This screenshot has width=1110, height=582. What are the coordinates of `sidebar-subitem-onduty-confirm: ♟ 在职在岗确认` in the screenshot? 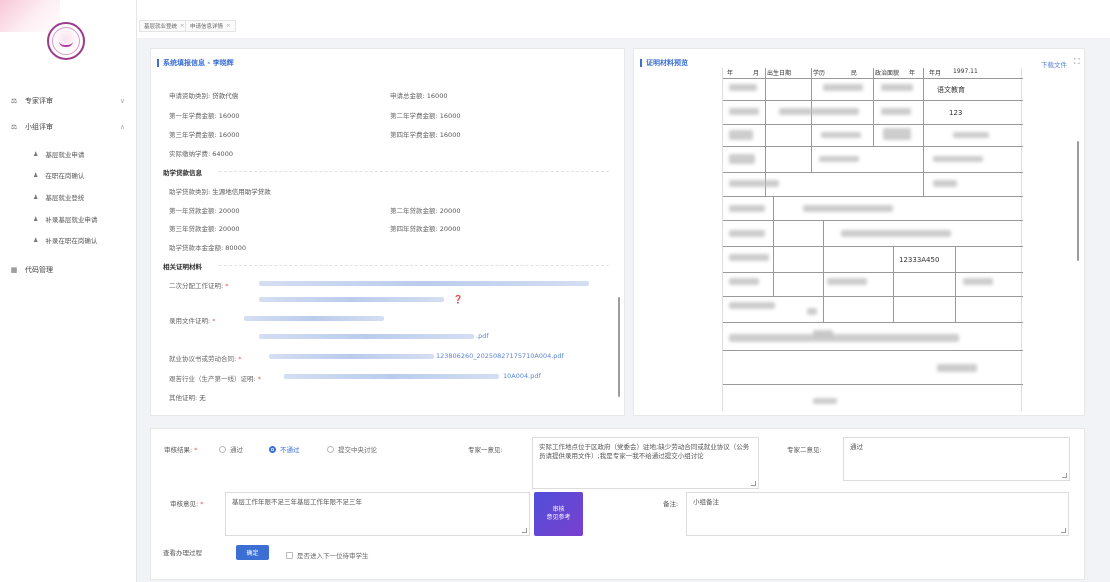 It's located at (68, 175).